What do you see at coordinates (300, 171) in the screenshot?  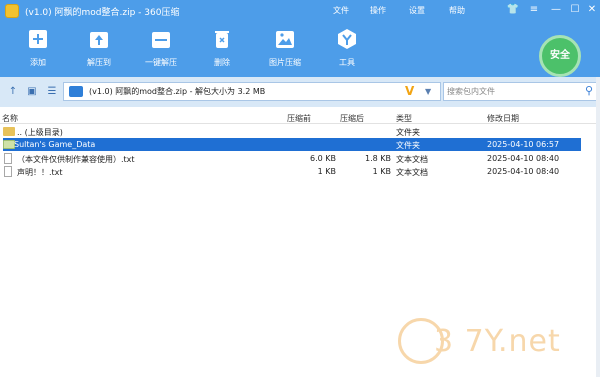 I see `table-row: 声明！！.txt 1 KB 1 KB 文本文档 2025-04-10 08:40` at bounding box center [300, 171].